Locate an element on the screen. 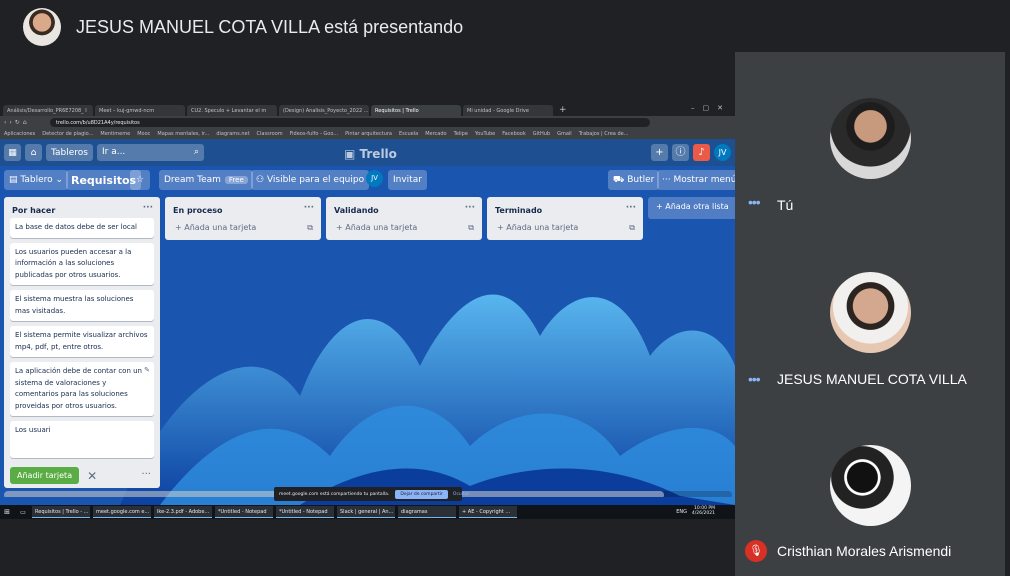  visibility-button: ⚇ Visible para el equipo is located at coordinates (310, 180).